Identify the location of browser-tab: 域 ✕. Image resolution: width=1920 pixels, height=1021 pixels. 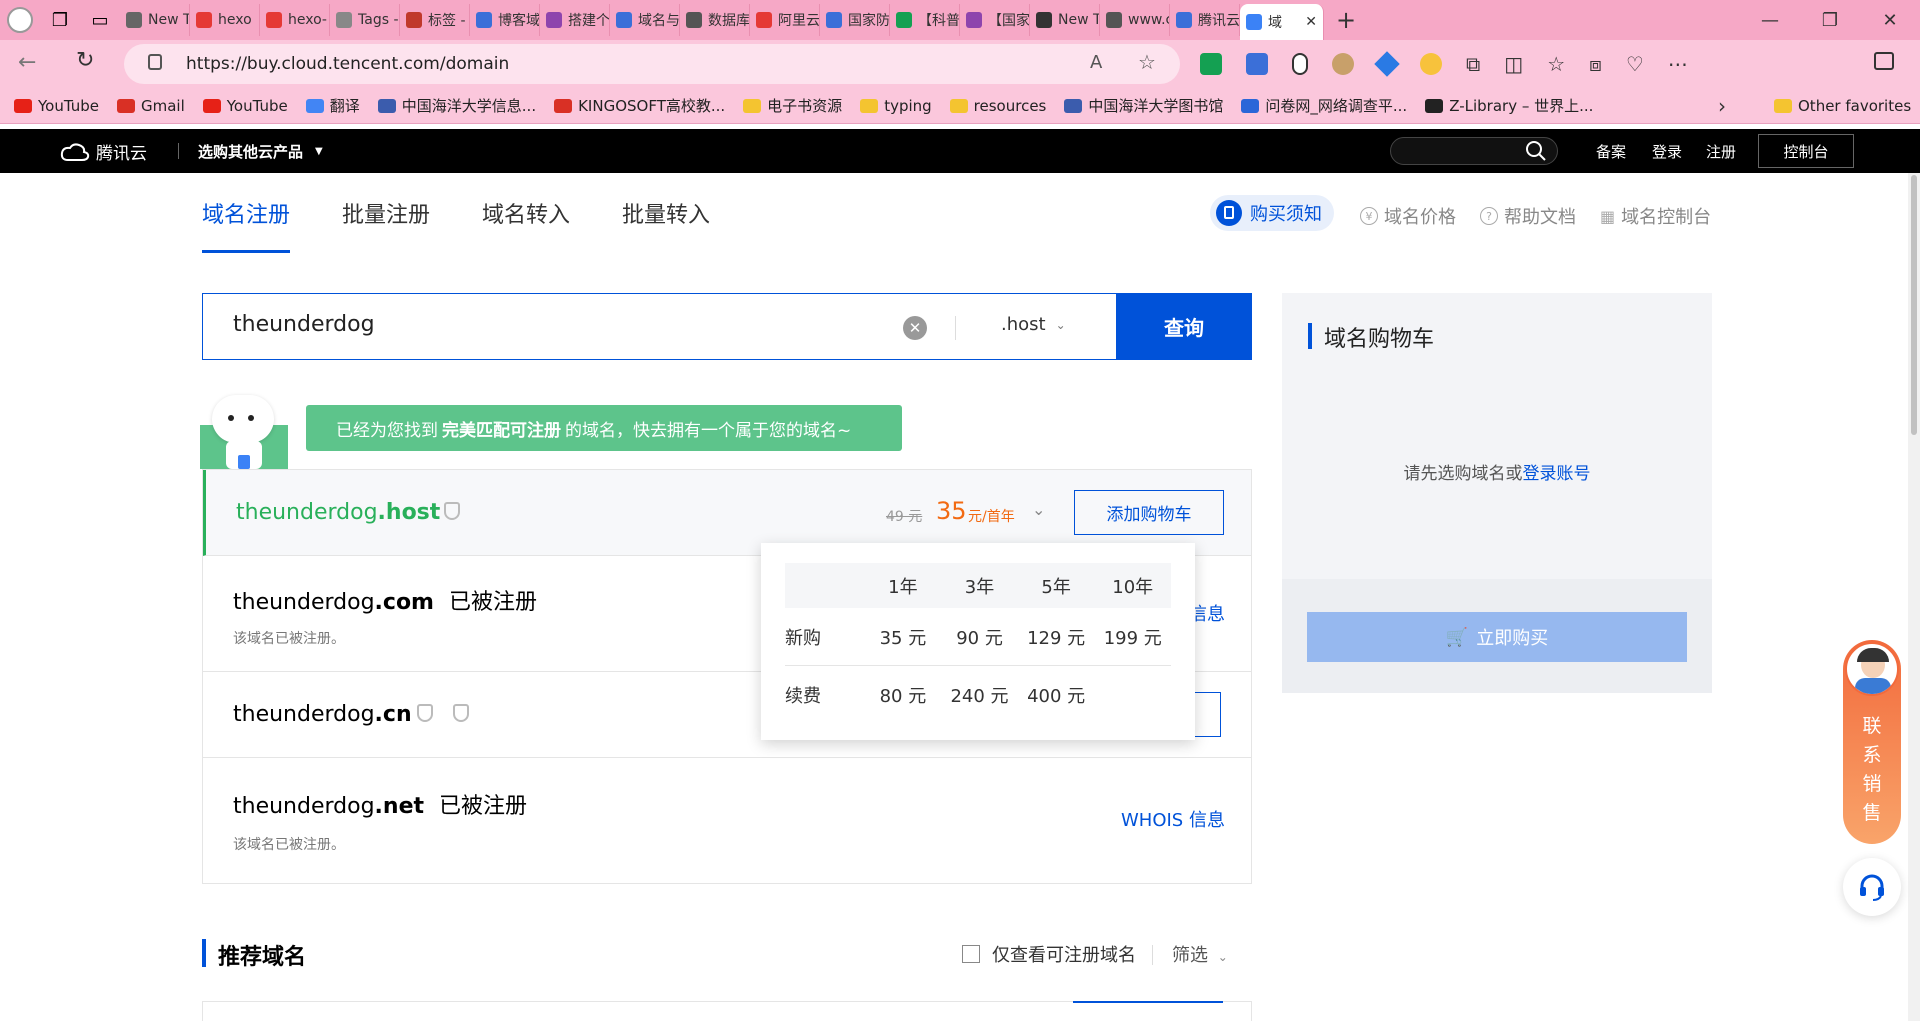
(1282, 22).